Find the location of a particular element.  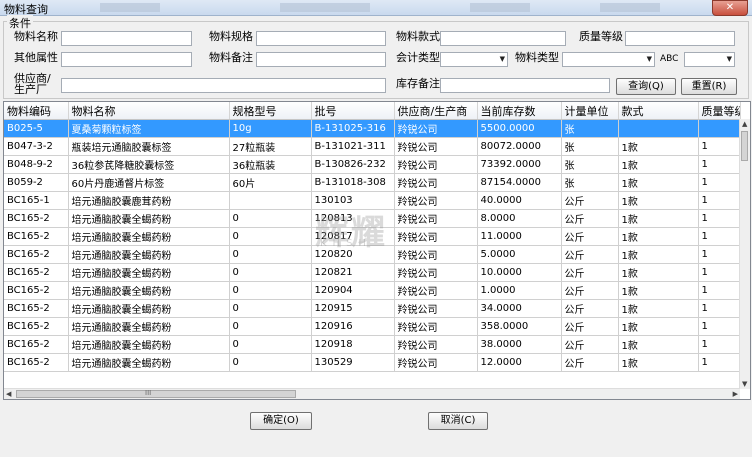

quality-grade-label: 质量等级 is located at coordinates (601, 36).